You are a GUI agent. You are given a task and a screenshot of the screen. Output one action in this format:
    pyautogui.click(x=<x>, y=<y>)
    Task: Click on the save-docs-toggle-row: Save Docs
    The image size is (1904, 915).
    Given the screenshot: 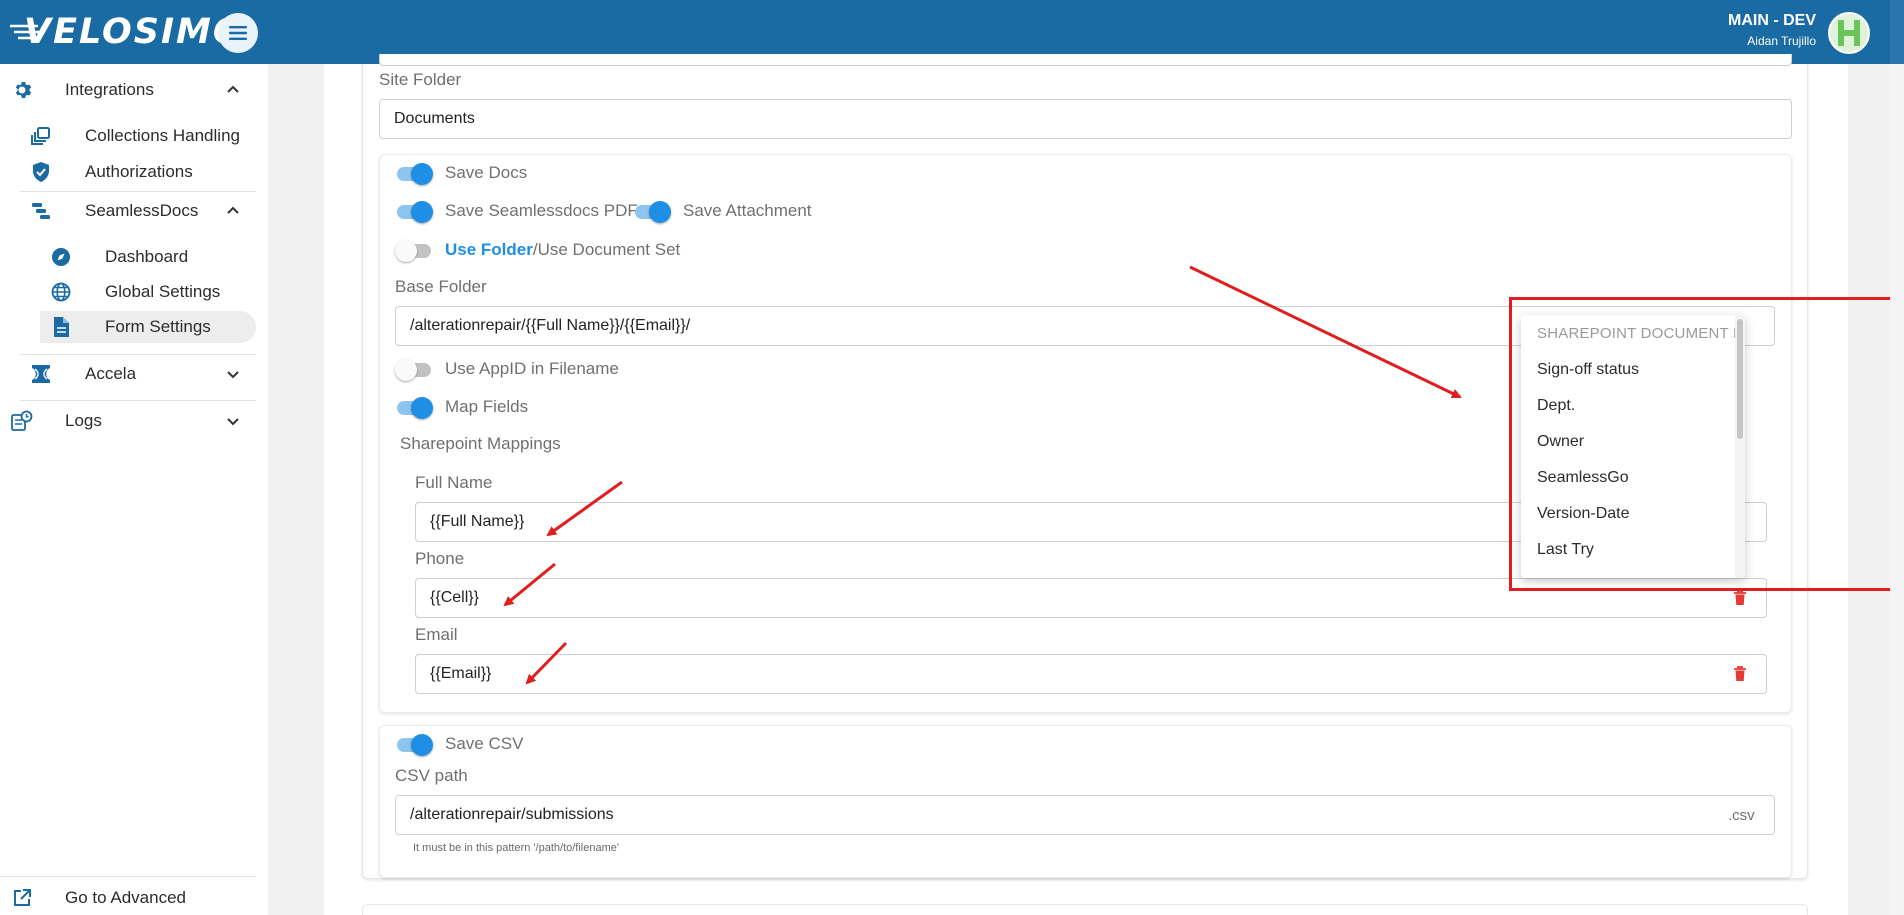 What is the action you would take?
    pyautogui.click(x=461, y=173)
    